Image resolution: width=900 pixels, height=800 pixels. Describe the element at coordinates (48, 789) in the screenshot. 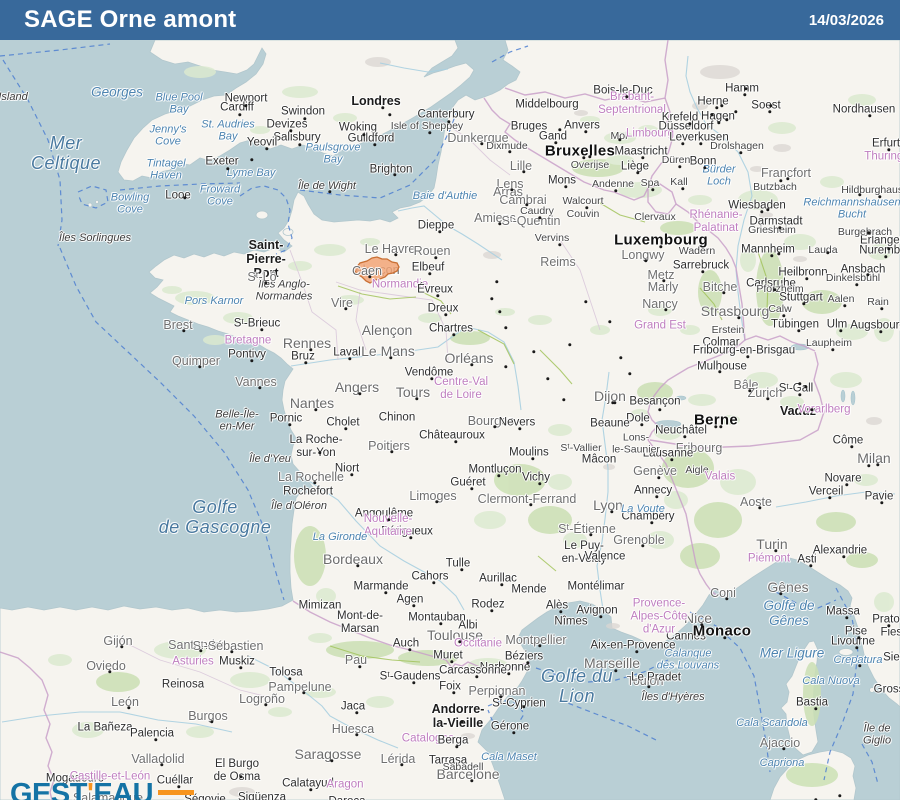

I see `logo-gest: GEST` at that location.